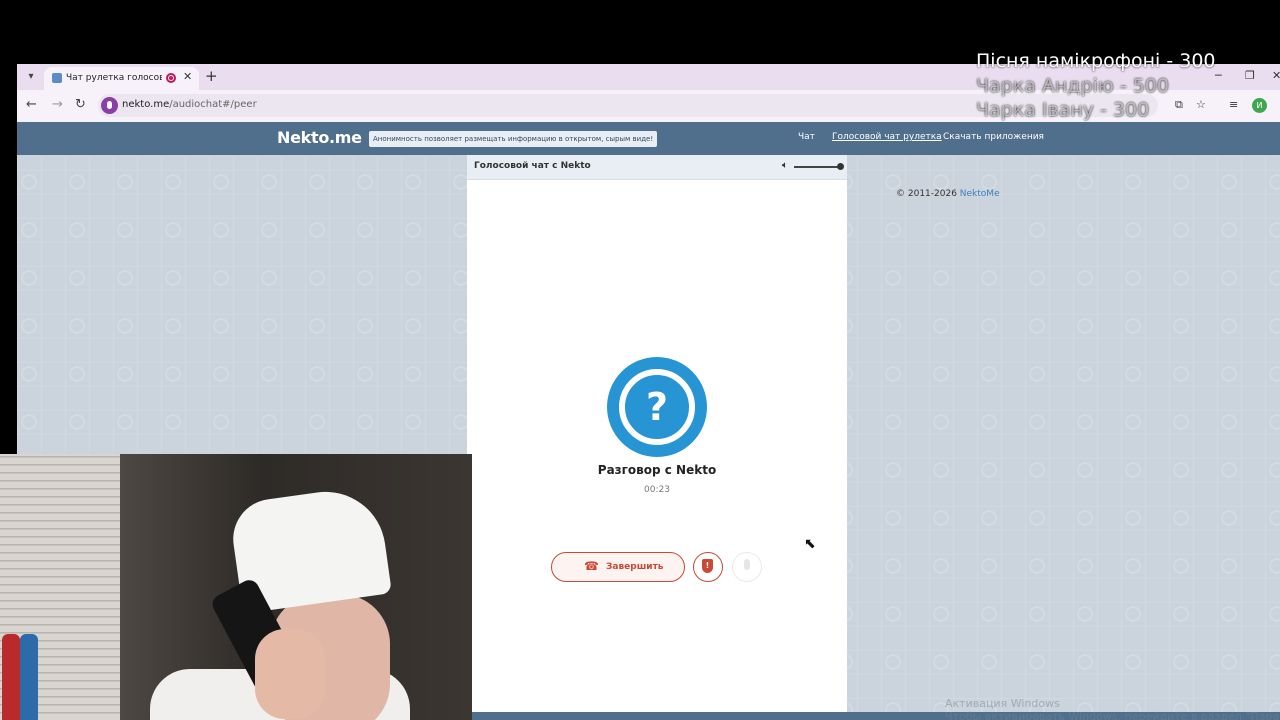  Describe the element at coordinates (319, 137) in the screenshot. I see `site-logo: Nekto.me` at that location.